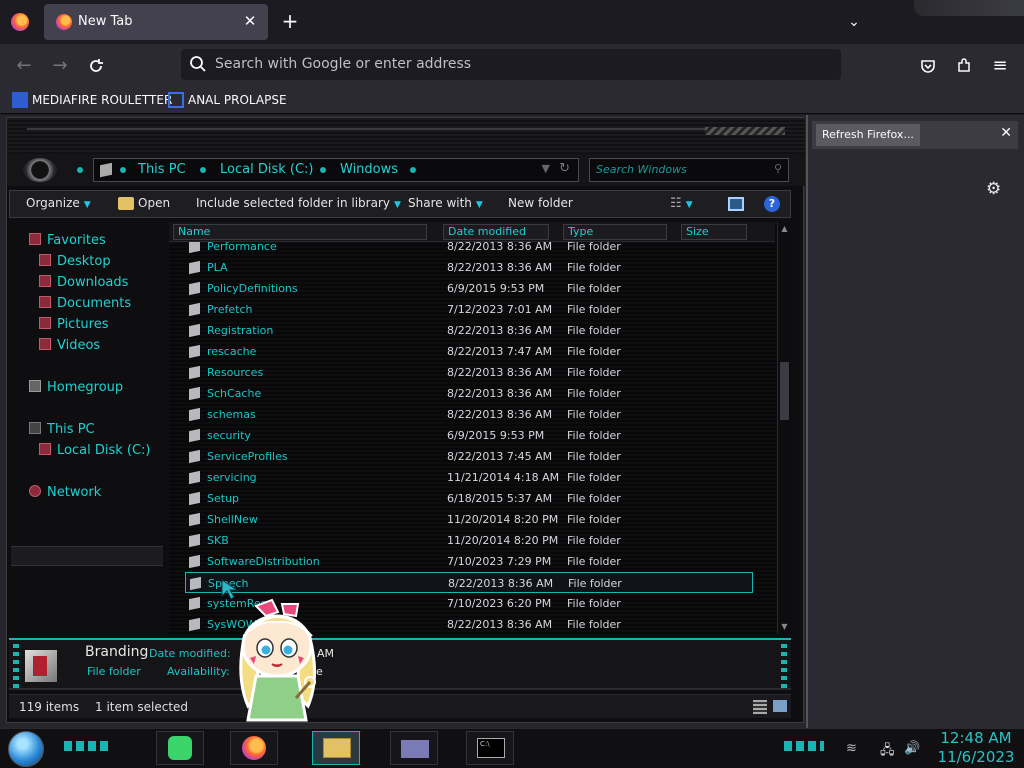 The image size is (1024, 768). What do you see at coordinates (76, 388) in the screenshot?
I see `nav-homegroup: Homegroup` at bounding box center [76, 388].